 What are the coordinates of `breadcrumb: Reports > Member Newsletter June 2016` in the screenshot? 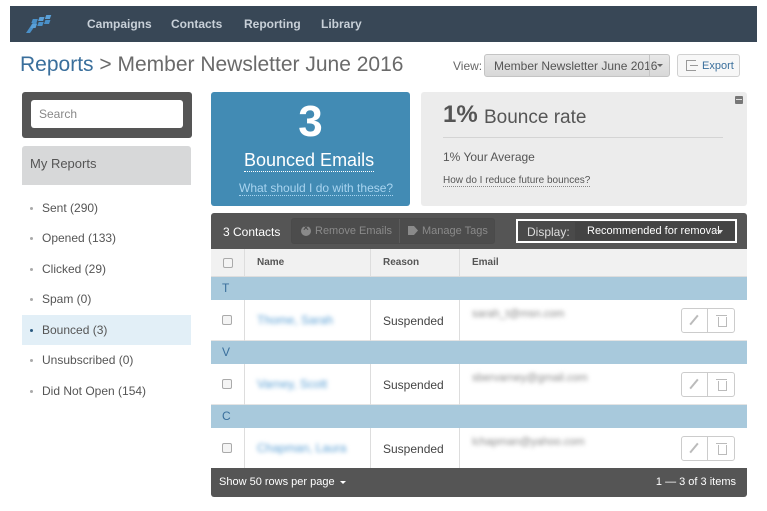 It's located at (211, 65).